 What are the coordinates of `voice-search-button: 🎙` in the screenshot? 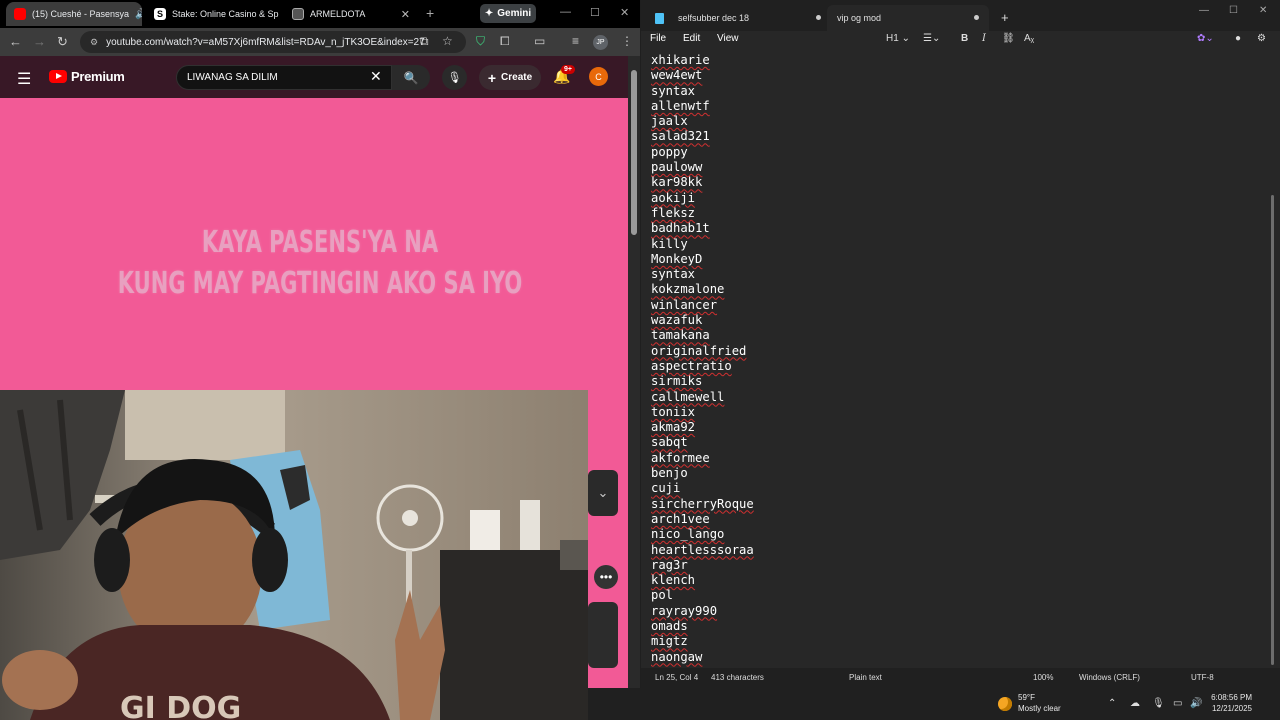 It's located at (454, 77).